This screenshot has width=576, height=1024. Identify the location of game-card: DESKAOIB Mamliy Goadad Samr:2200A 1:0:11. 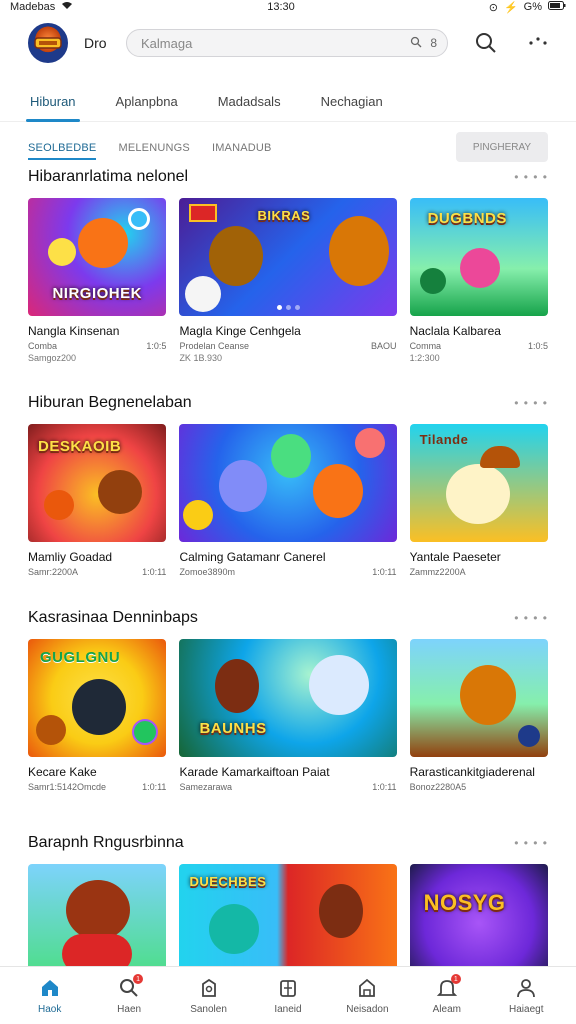
(97, 500).